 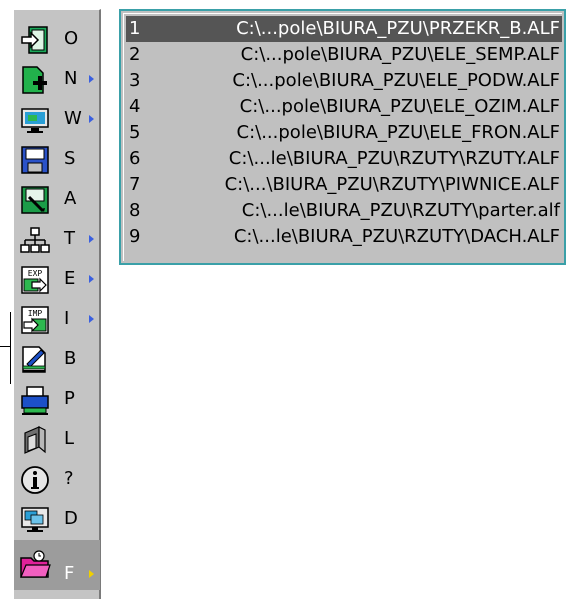 What do you see at coordinates (392, 184) in the screenshot?
I see `recent-file-path: C:\...\BIURA_PZU\RZUTY\PIWNICE.ALF` at bounding box center [392, 184].